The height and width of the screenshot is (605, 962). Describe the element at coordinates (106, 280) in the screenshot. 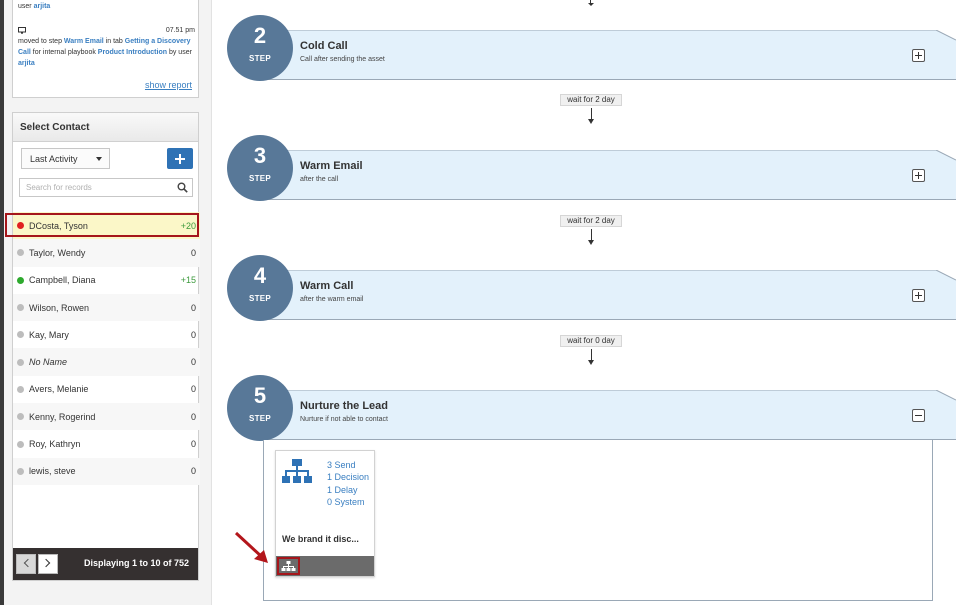

I see `contact-row: Campbell, Diana +15` at that location.